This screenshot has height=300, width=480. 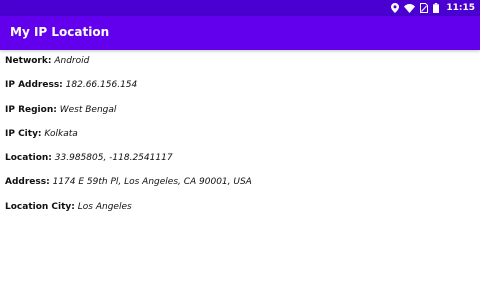 I want to click on ip-region-label: IP Region:, so click(x=31, y=109).